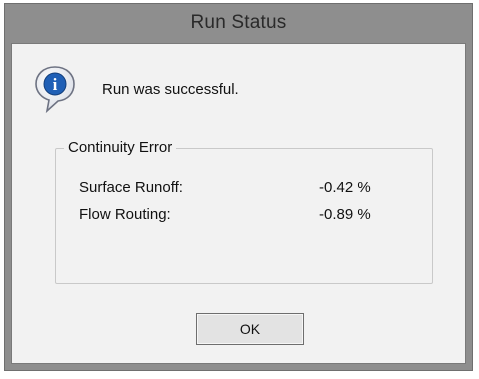 The width and height of the screenshot is (479, 379). I want to click on message-row: i Run was successful., so click(136, 89).